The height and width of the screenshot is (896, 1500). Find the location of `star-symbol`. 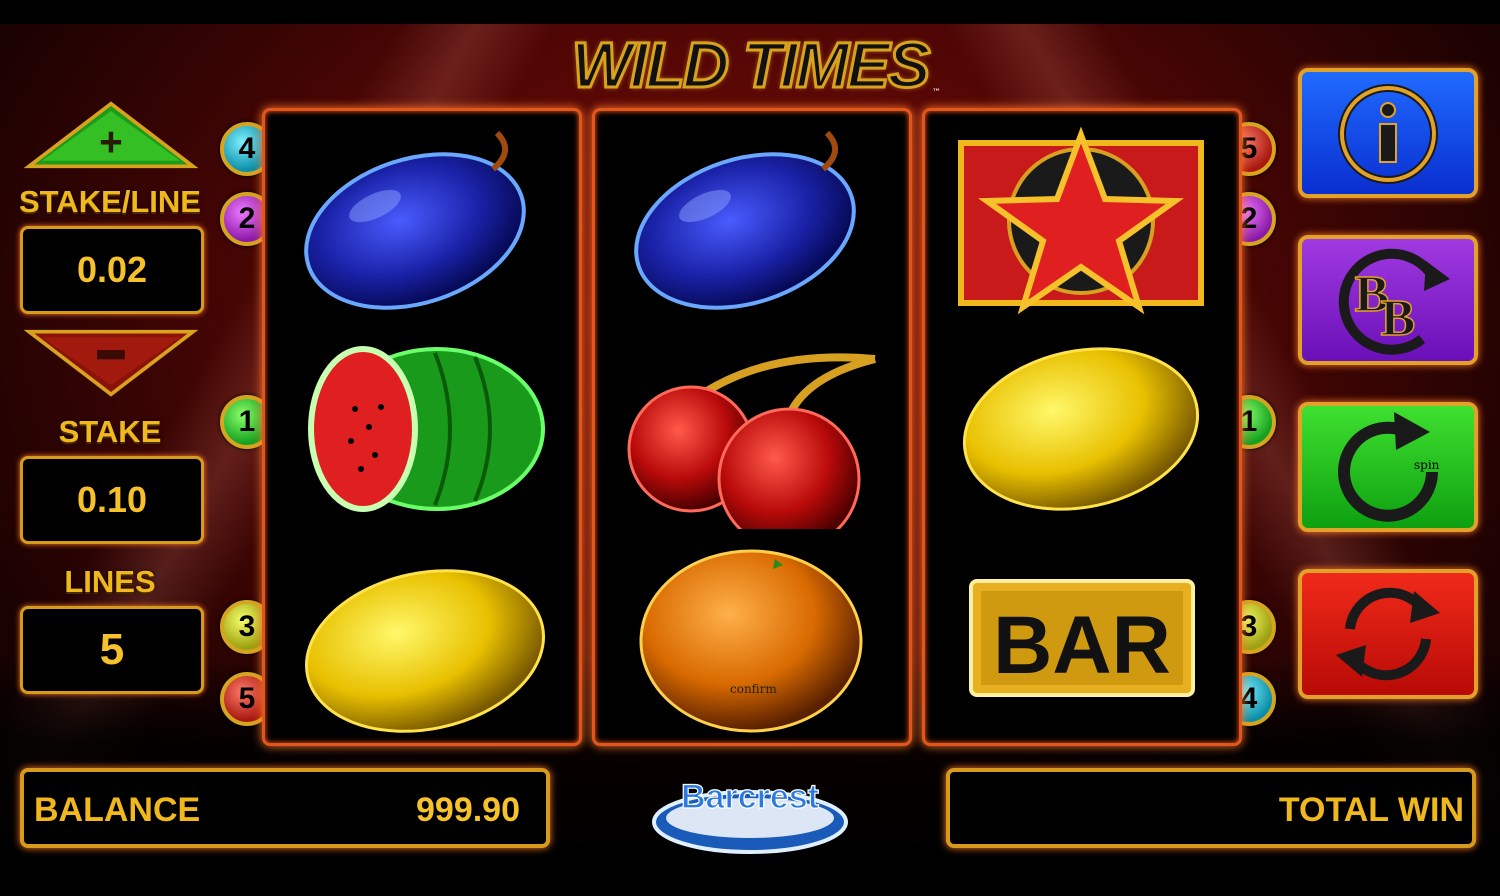

star-symbol is located at coordinates (1081, 220).